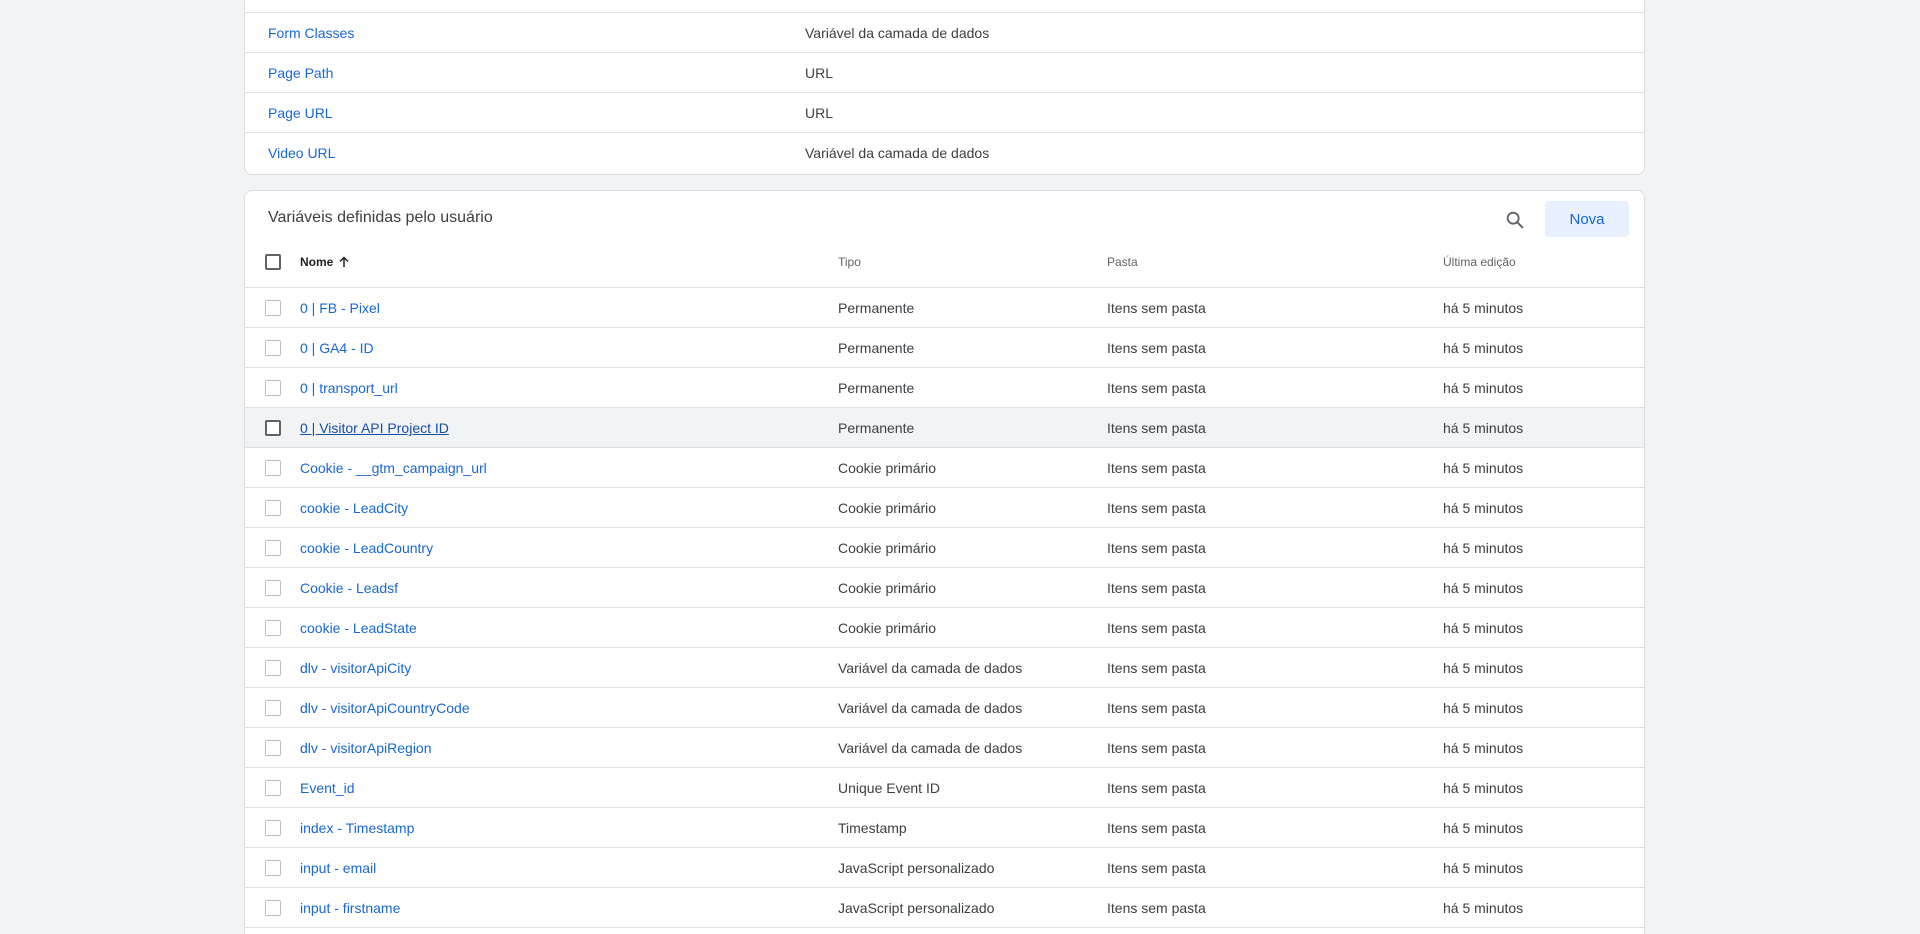 The height and width of the screenshot is (934, 1920). I want to click on builtin-variable-name: Form Classes, so click(311, 33).